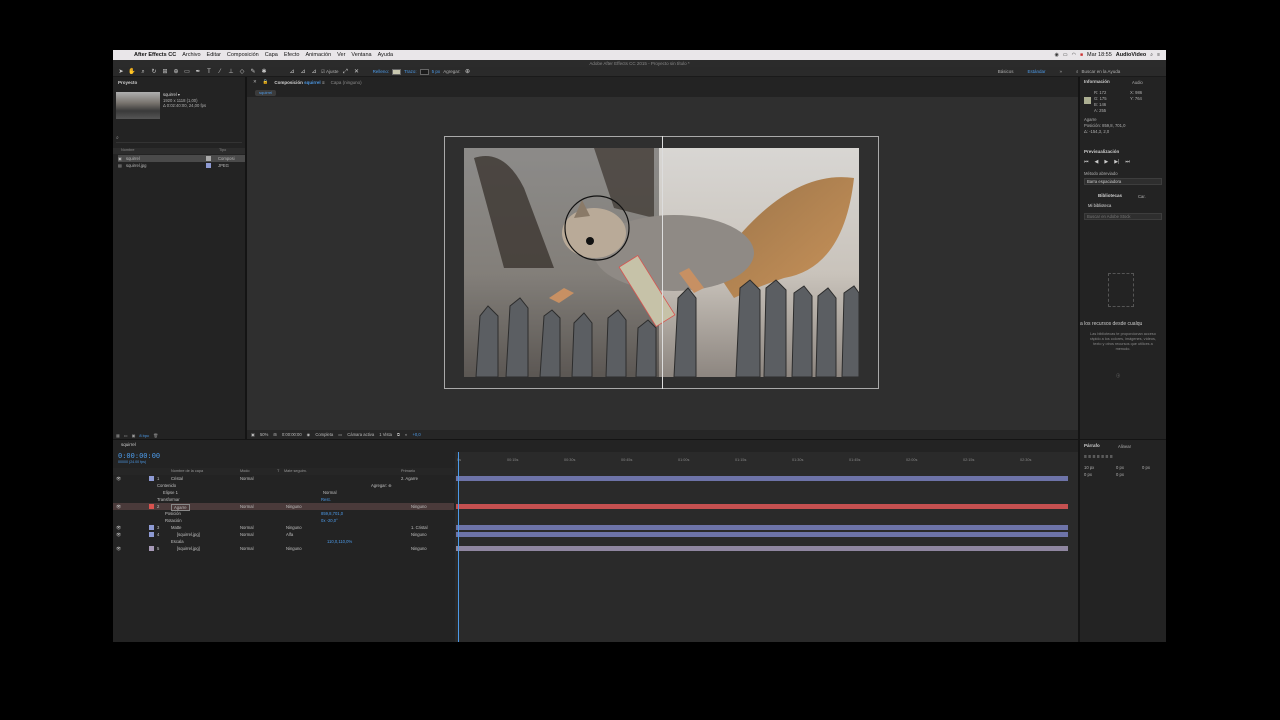 Image resolution: width=1280 pixels, height=720 pixels. Describe the element at coordinates (1146, 467) in the screenshot. I see `indent-first: 0 px` at that location.